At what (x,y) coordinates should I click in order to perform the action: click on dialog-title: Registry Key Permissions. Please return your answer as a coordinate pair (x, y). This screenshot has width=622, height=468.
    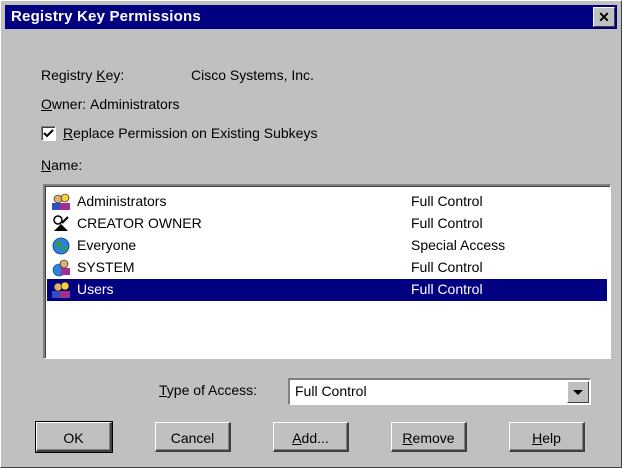
    Looking at the image, I should click on (106, 16).